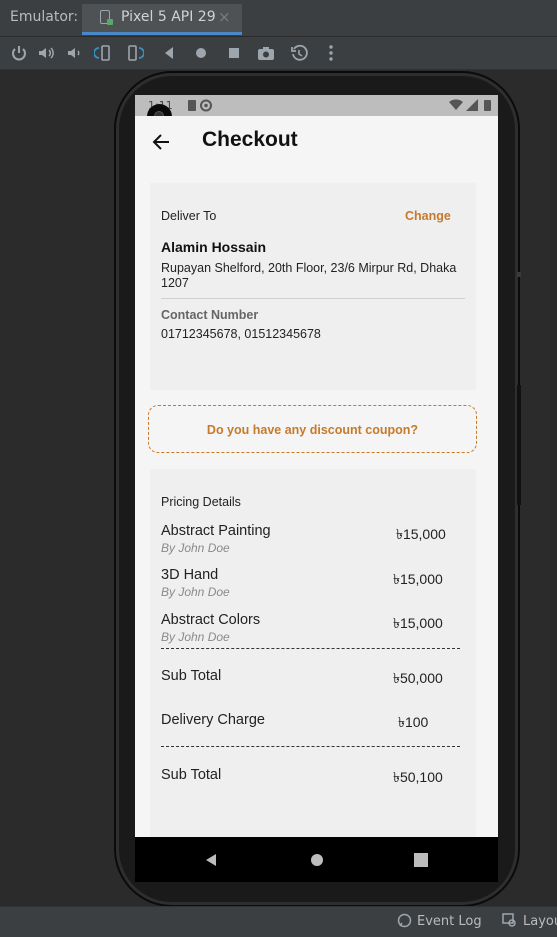 The image size is (557, 937). What do you see at coordinates (216, 531) in the screenshot?
I see `item-name: Abstract Painting` at bounding box center [216, 531].